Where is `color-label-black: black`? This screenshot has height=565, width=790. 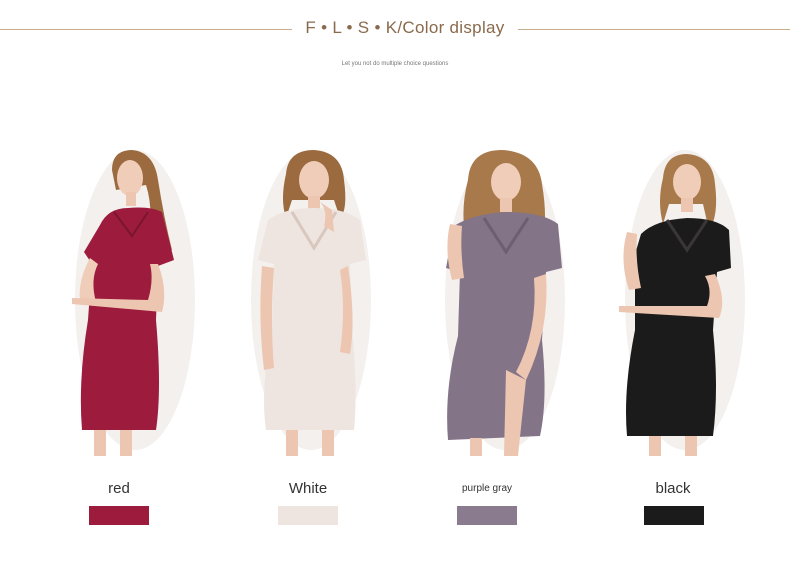 color-label-black: black is located at coordinates (673, 488).